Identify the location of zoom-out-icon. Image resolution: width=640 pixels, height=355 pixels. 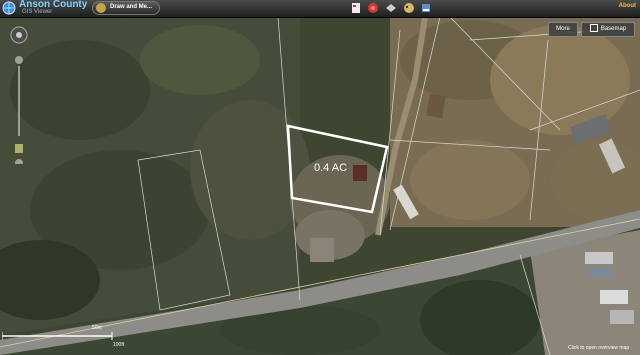
(19, 161).